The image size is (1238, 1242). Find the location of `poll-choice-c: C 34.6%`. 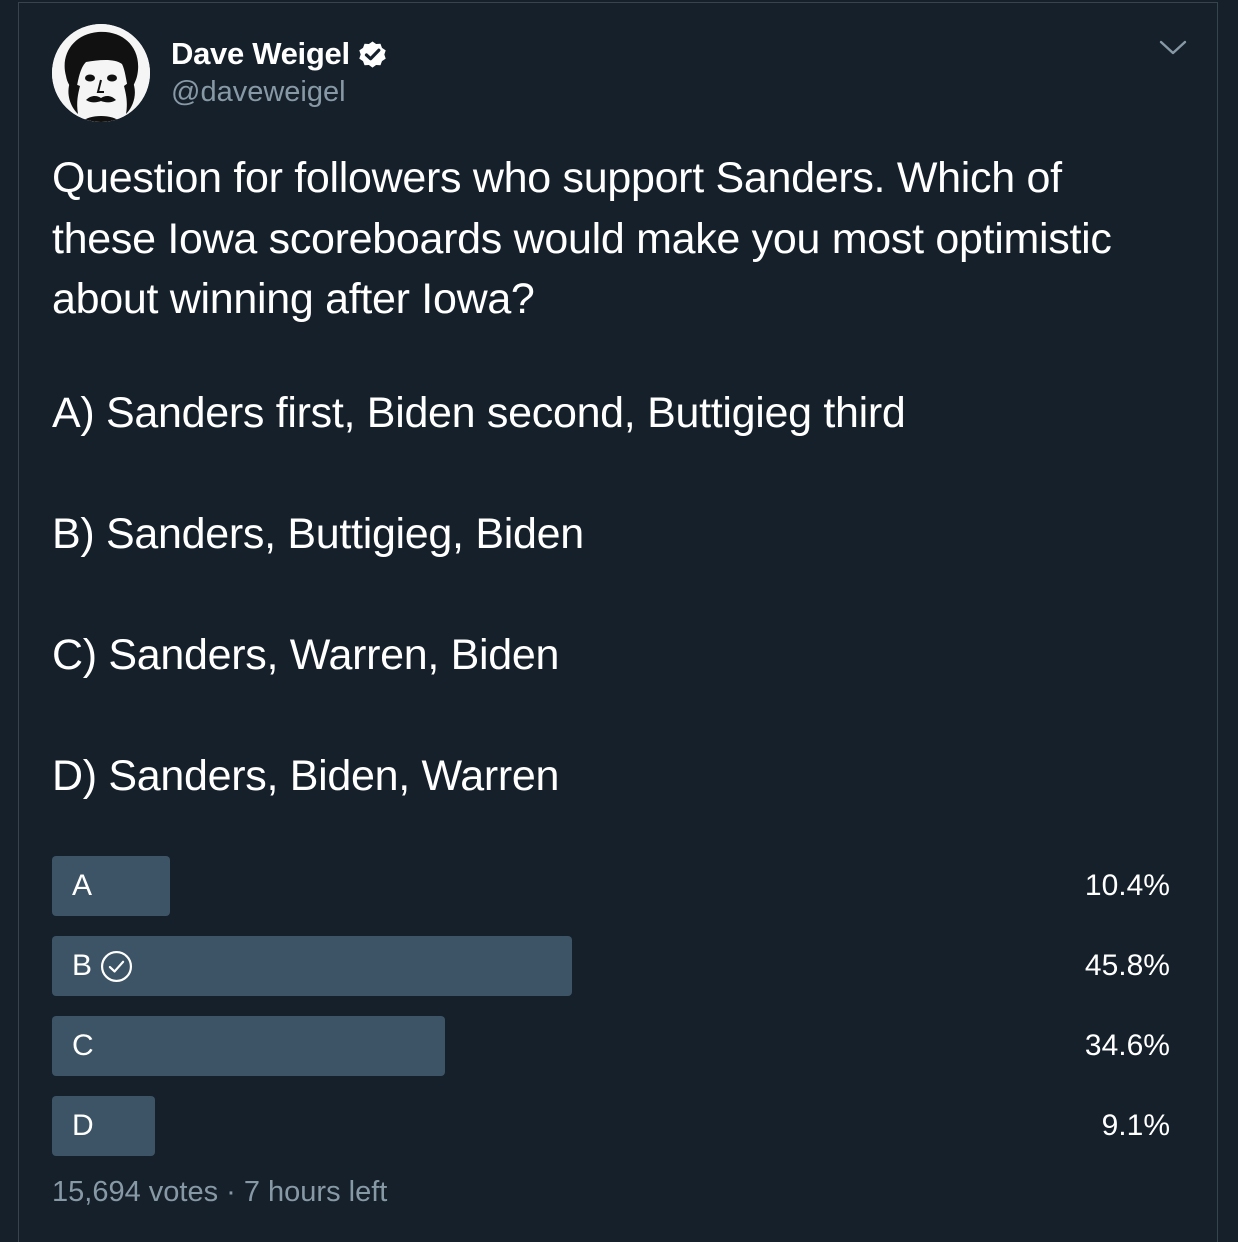

poll-choice-c: C 34.6% is located at coordinates (611, 1046).